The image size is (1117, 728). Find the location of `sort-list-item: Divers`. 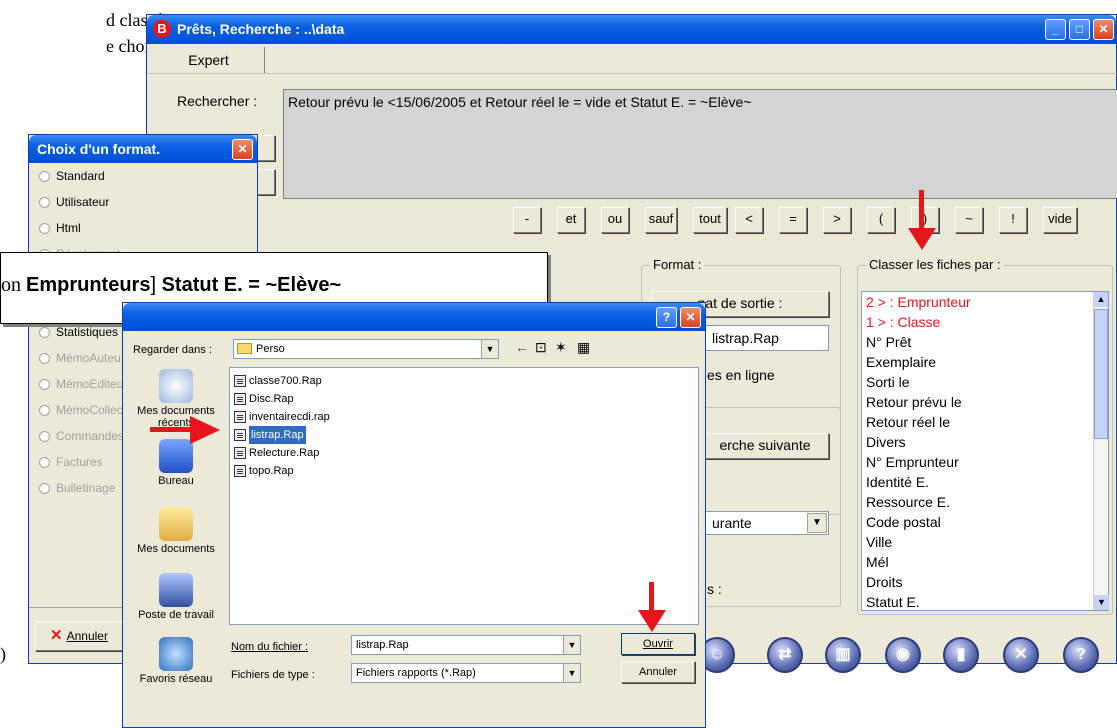

sort-list-item: Divers is located at coordinates (985, 442).